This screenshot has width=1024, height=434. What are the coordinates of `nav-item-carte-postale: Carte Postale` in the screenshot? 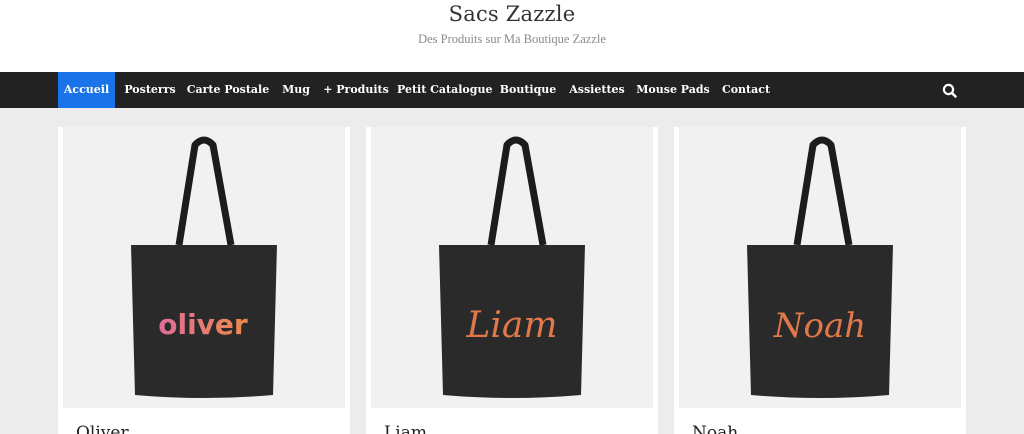 It's located at (228, 90).